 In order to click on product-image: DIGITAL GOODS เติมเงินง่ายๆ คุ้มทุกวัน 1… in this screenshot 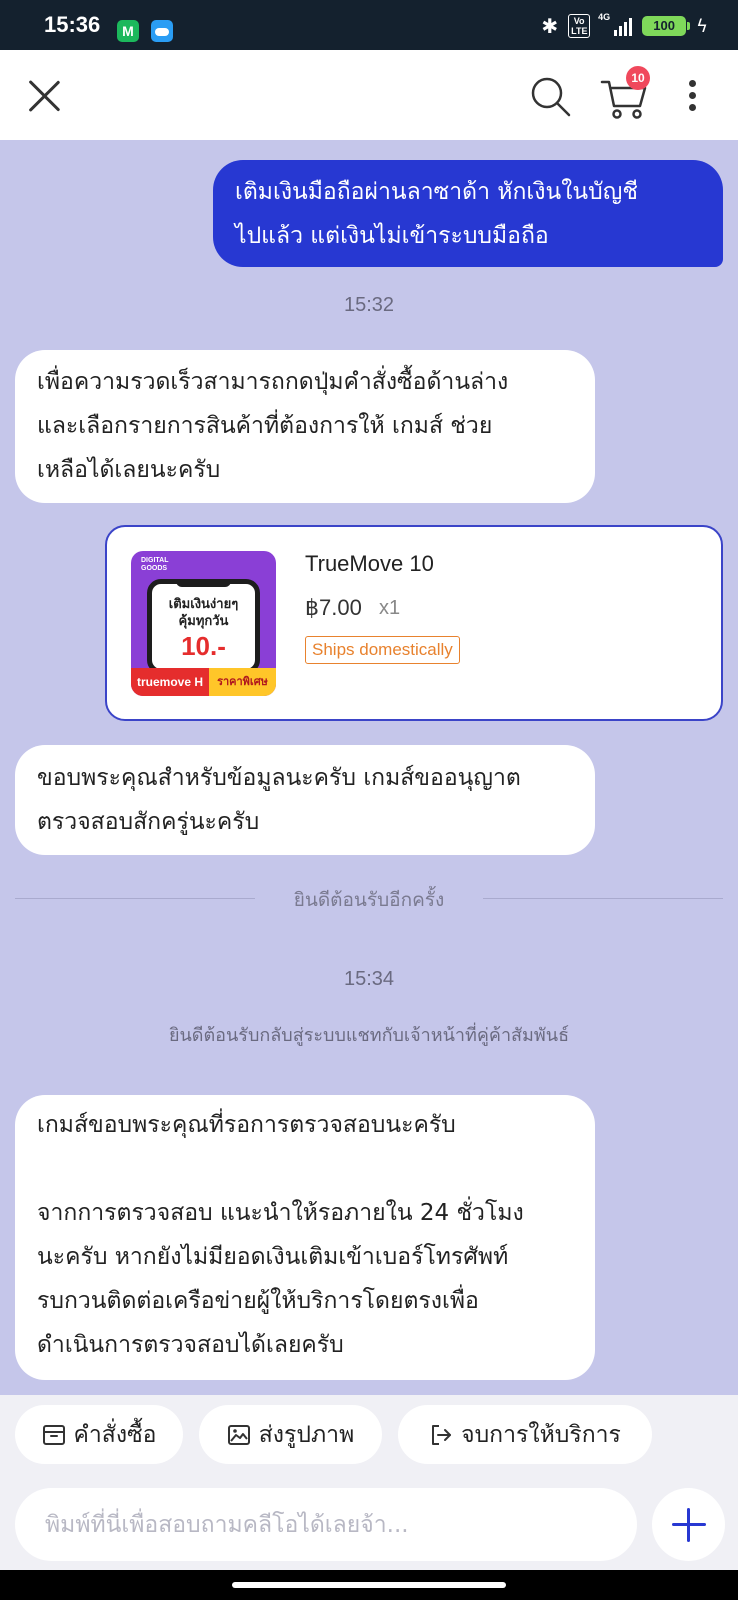, I will do `click(203, 623)`.